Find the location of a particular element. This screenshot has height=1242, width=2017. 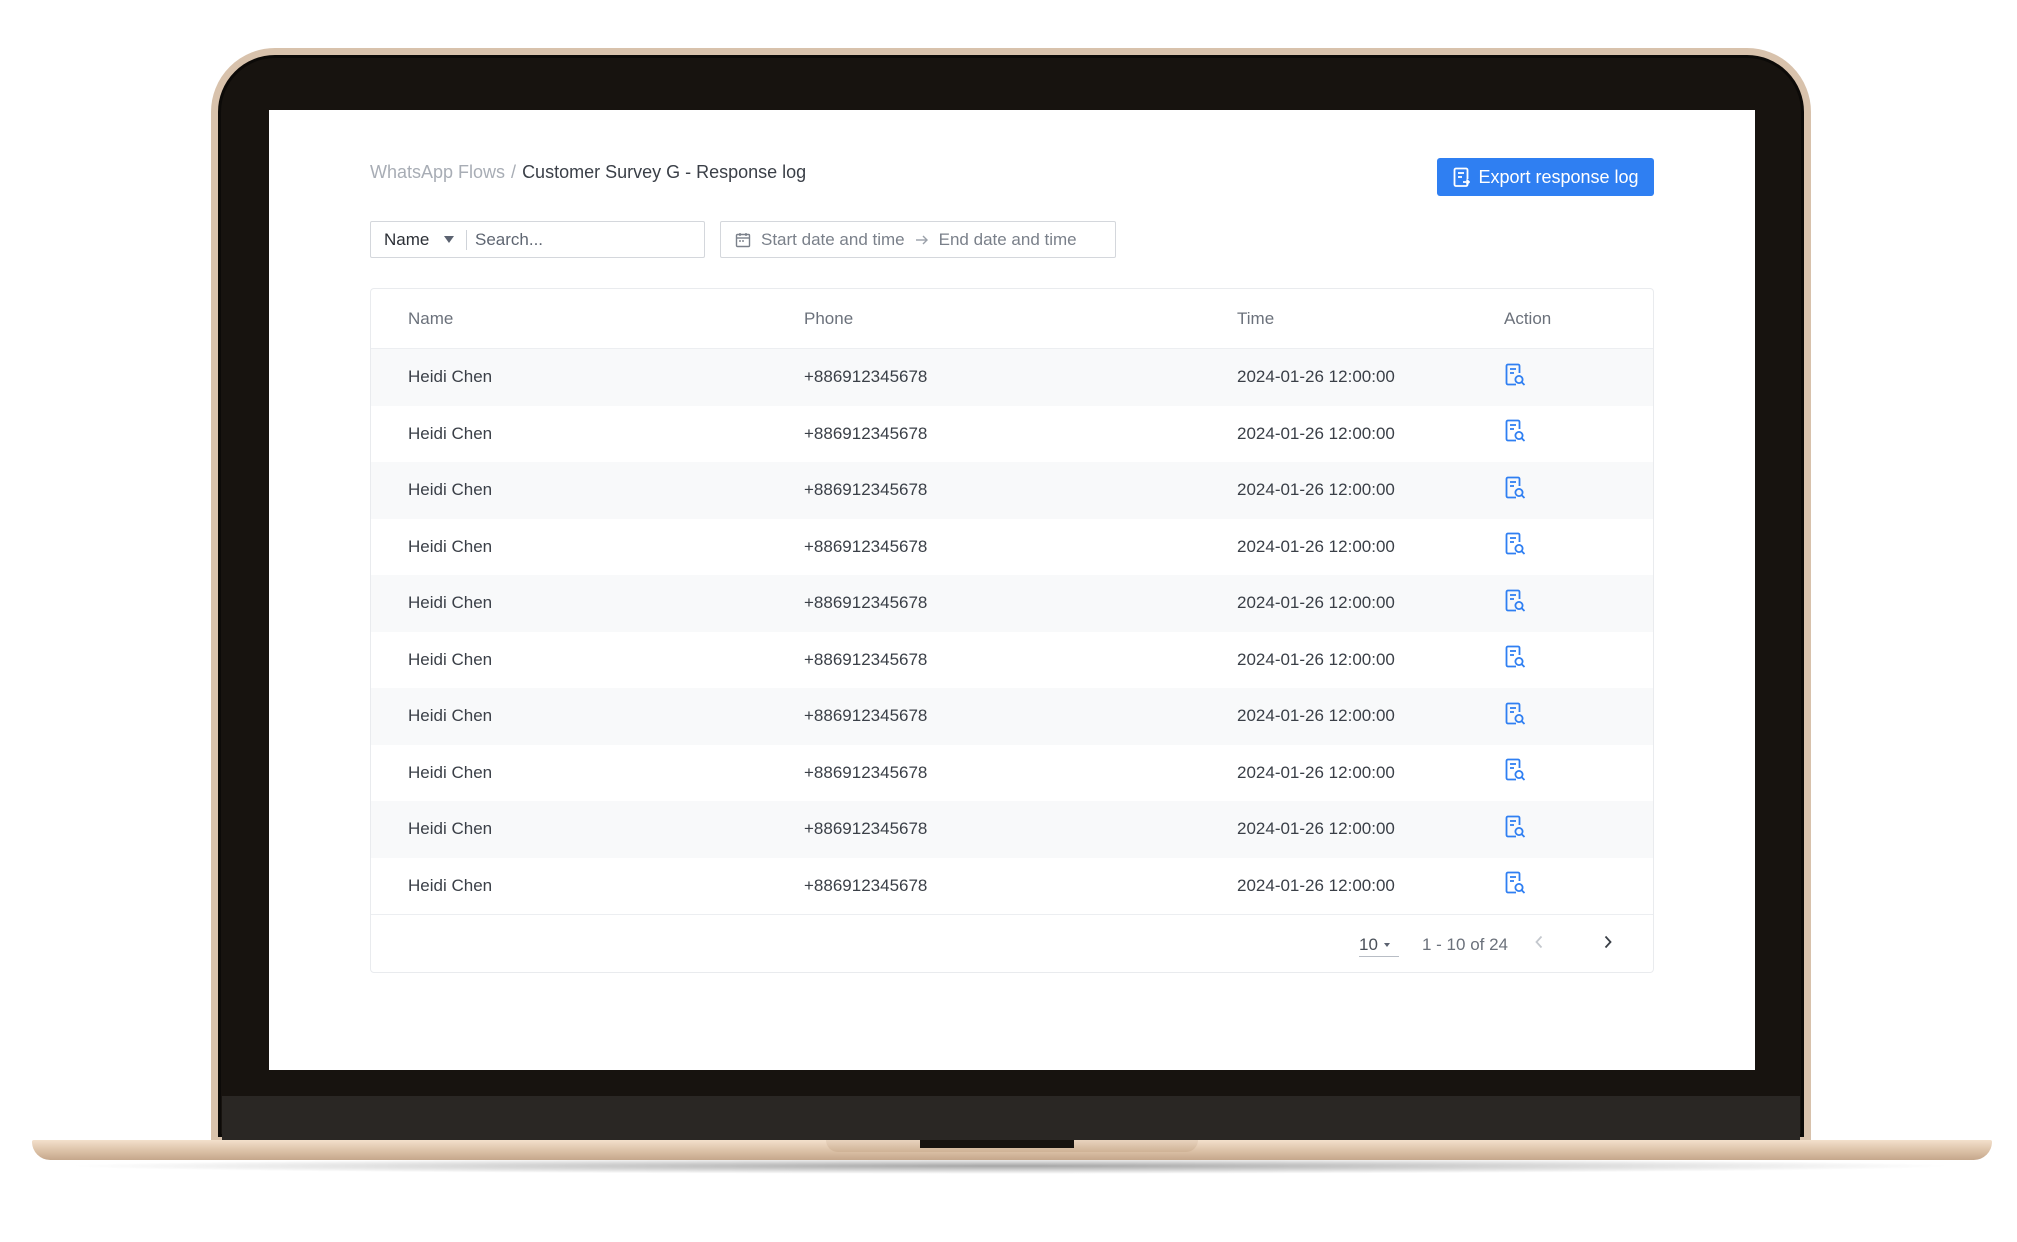

table-header: Name Phone Time Action is located at coordinates (1012, 319).